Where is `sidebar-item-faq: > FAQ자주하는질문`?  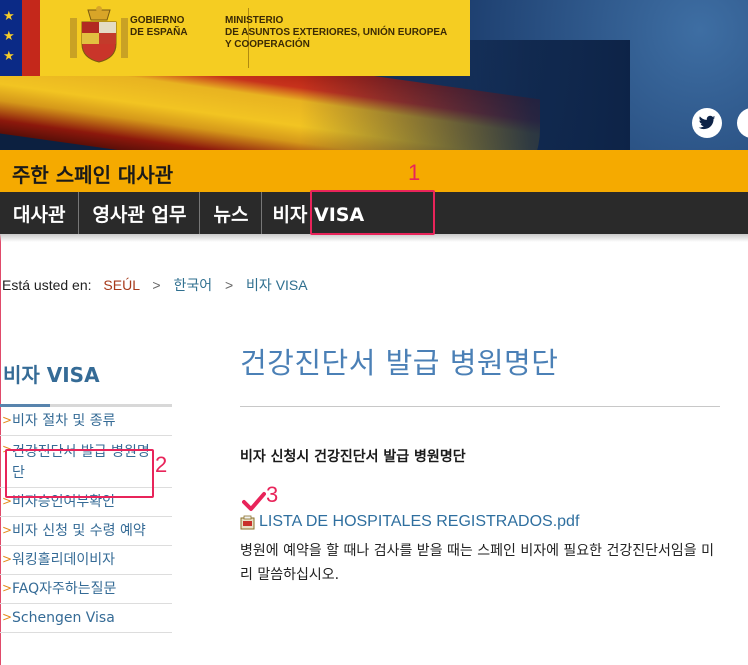 sidebar-item-faq: > FAQ자주하는질문 is located at coordinates (86, 589).